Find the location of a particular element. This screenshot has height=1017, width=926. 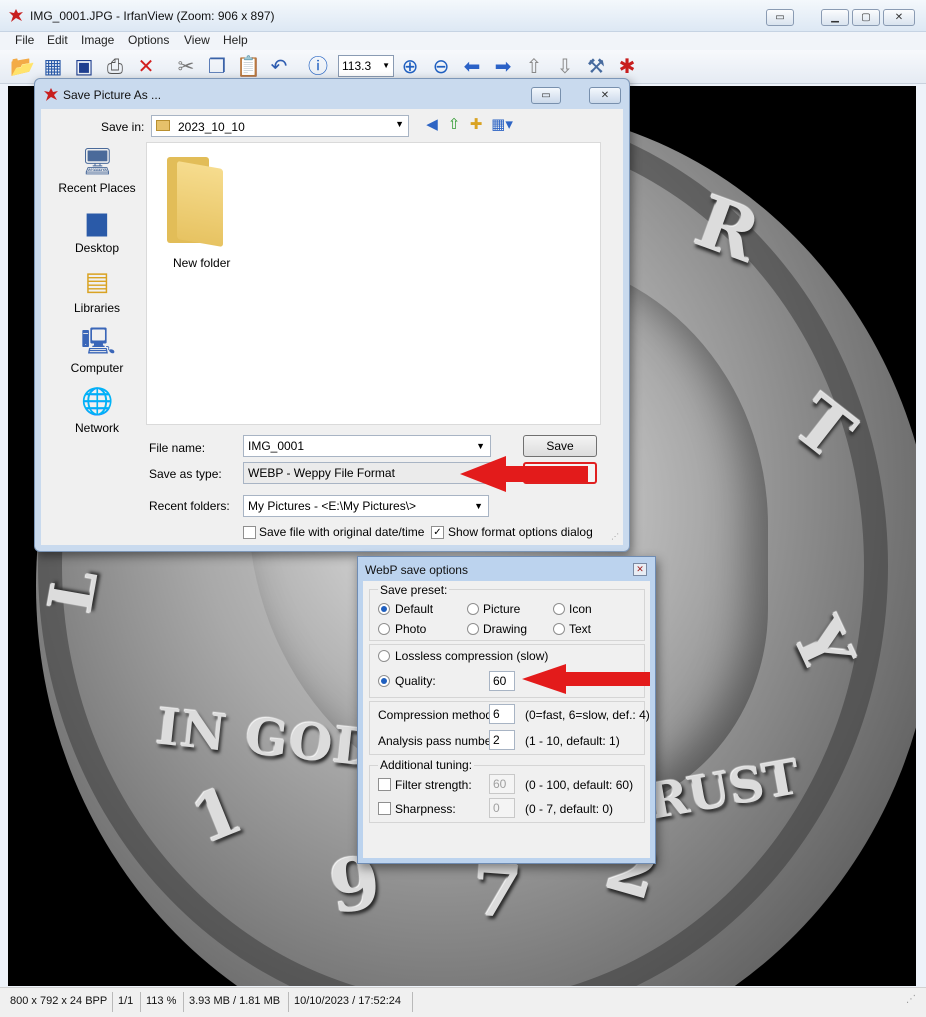

preset-picture-radio is located at coordinates (473, 609).